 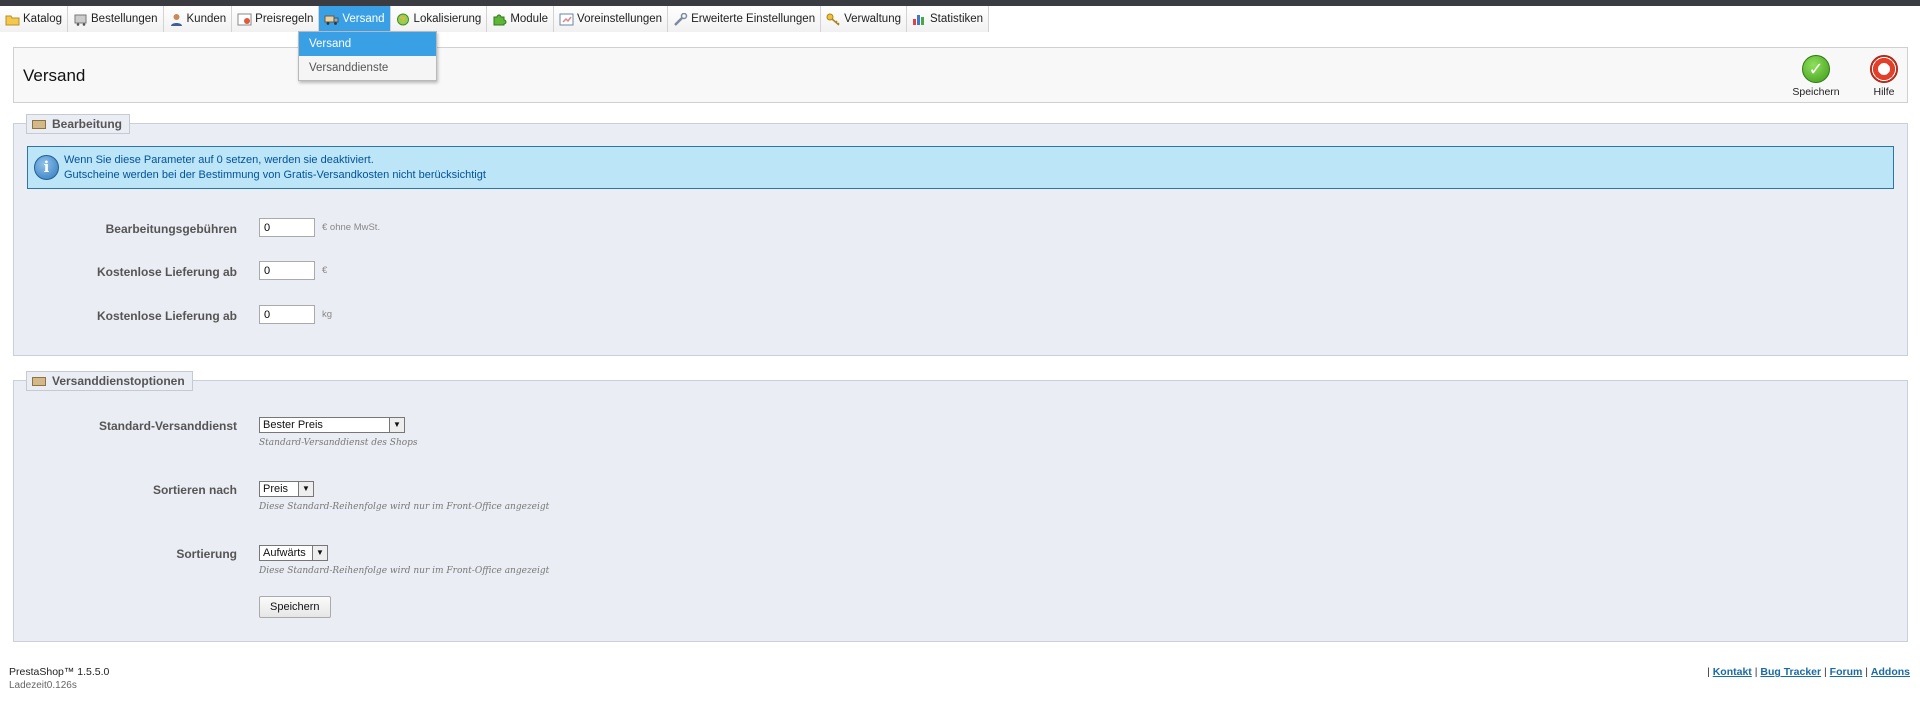 What do you see at coordinates (1890, 672) in the screenshot?
I see `footer-link-addons: Addons` at bounding box center [1890, 672].